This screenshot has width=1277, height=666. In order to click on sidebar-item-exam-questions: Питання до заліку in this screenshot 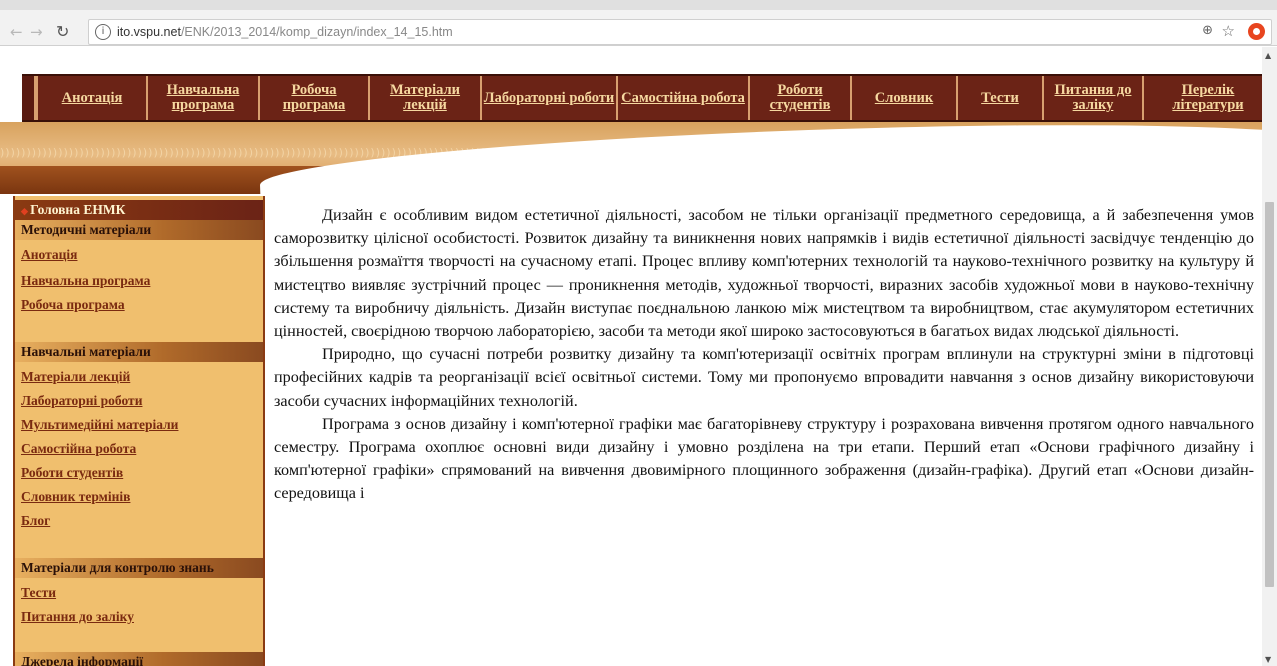, I will do `click(77, 617)`.